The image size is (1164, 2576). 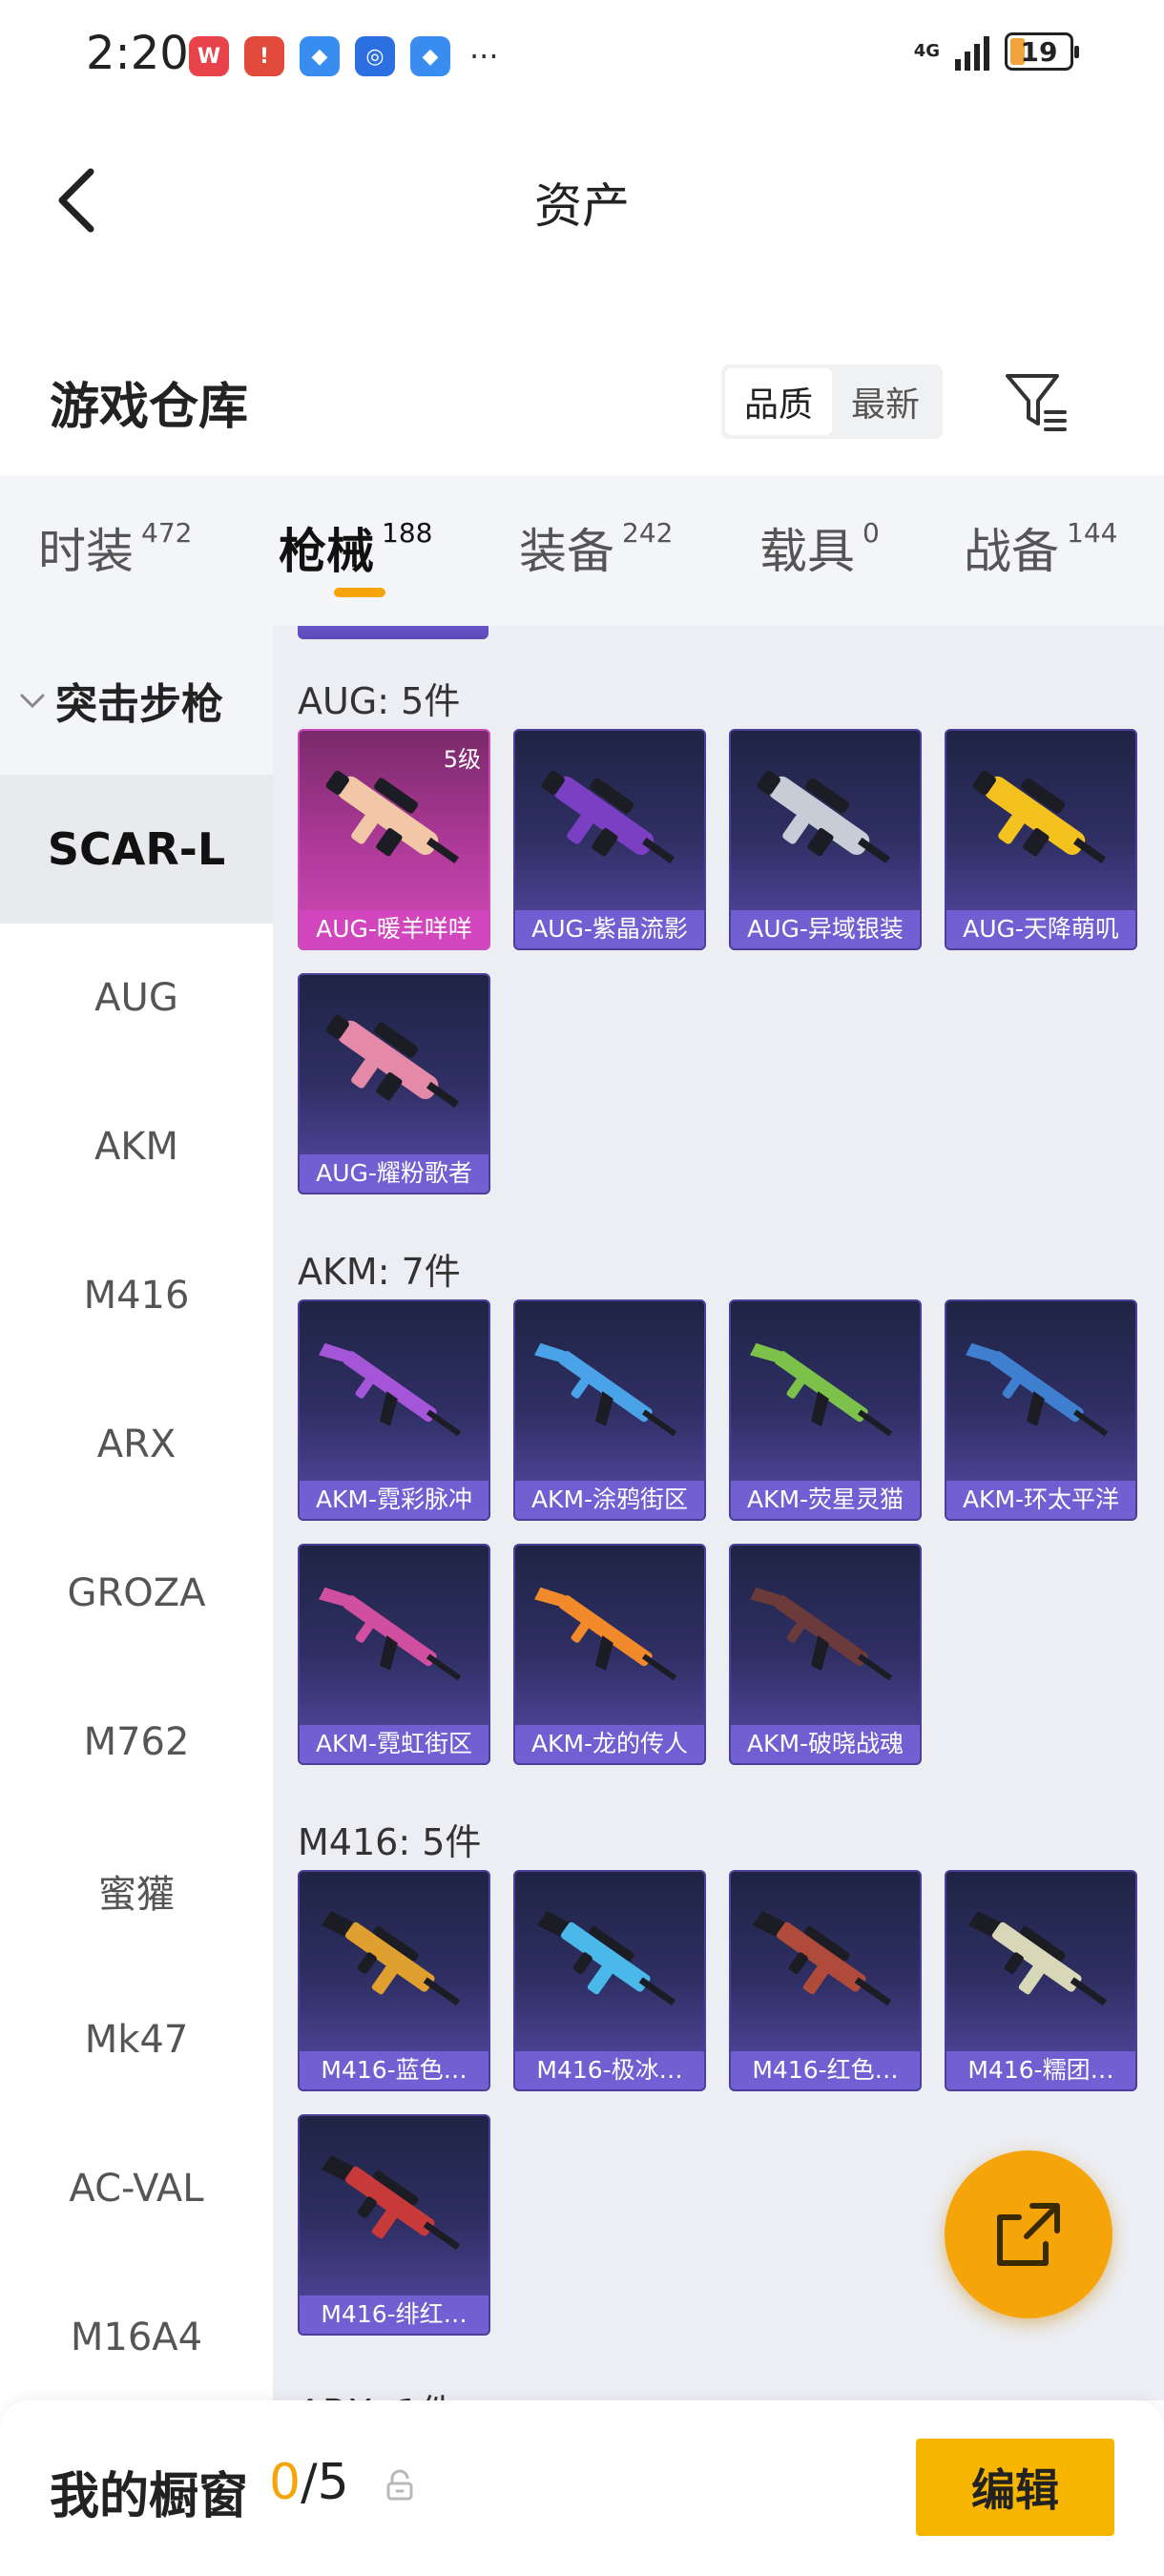 I want to click on weapon-card: AUG-紫晶流影, so click(x=609, y=839).